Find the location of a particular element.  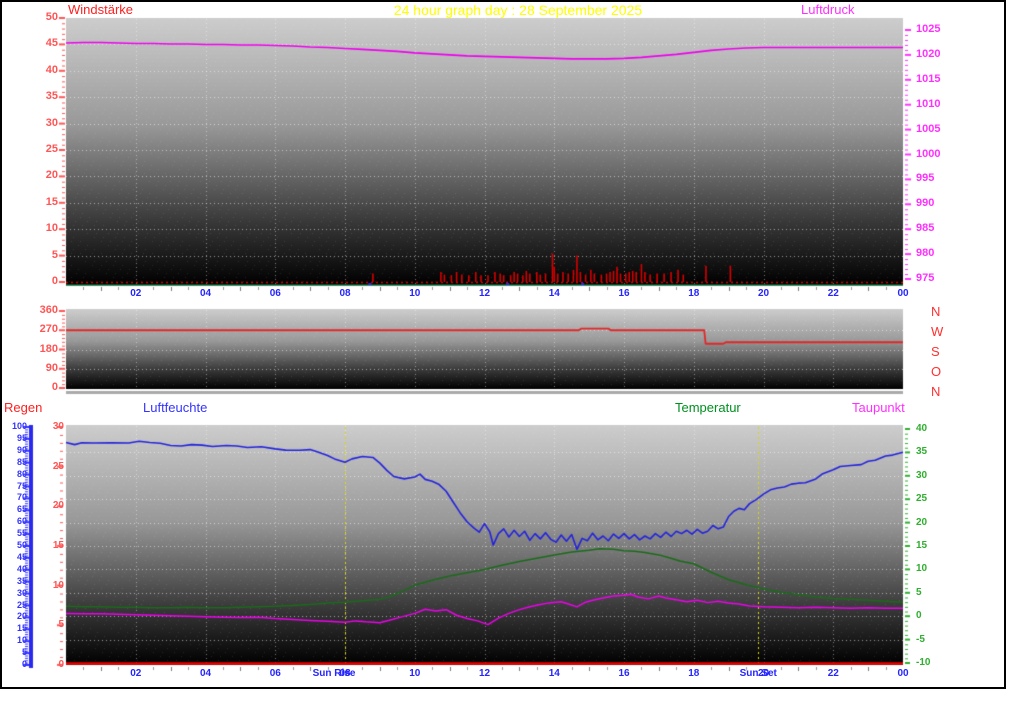

temperature-axis-tick-label: 40 is located at coordinates (922, 428).